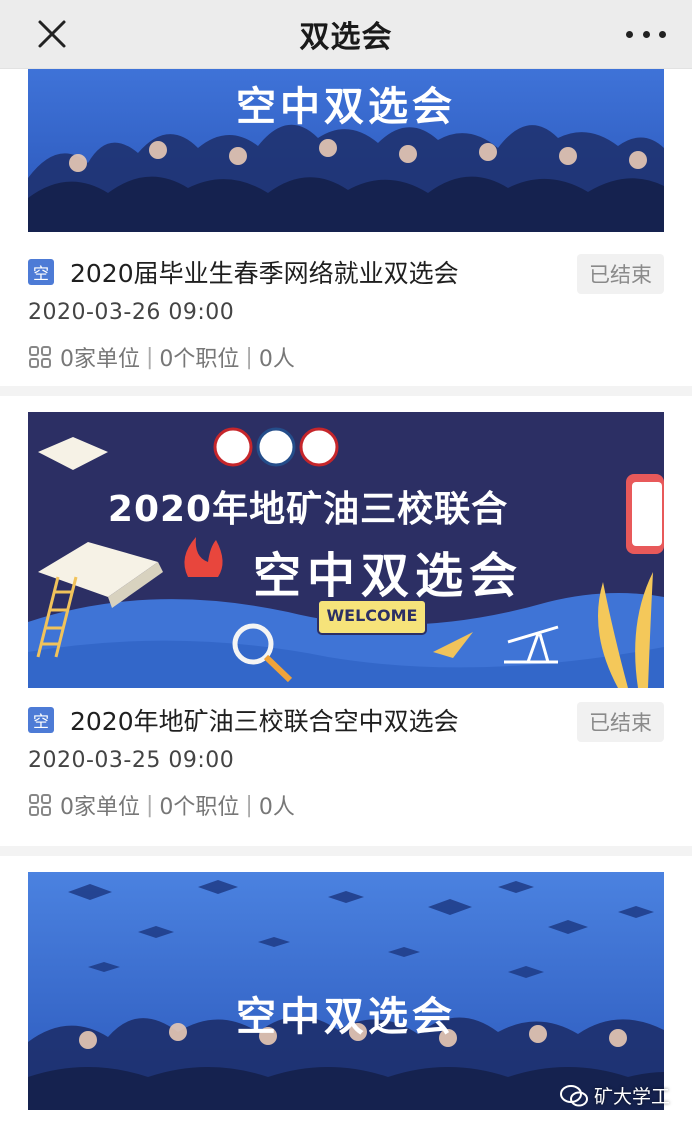  I want to click on banner-headline: 2020年地矿油三校联合, so click(308, 509).